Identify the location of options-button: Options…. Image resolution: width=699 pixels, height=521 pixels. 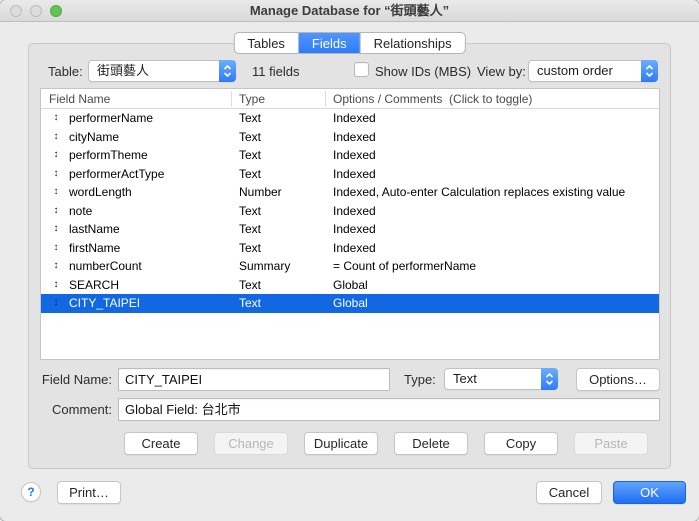
(618, 379).